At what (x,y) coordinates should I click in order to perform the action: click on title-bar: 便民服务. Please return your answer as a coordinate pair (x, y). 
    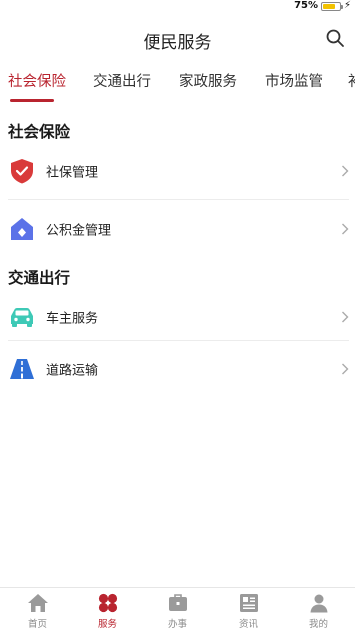
    Looking at the image, I should click on (177, 39).